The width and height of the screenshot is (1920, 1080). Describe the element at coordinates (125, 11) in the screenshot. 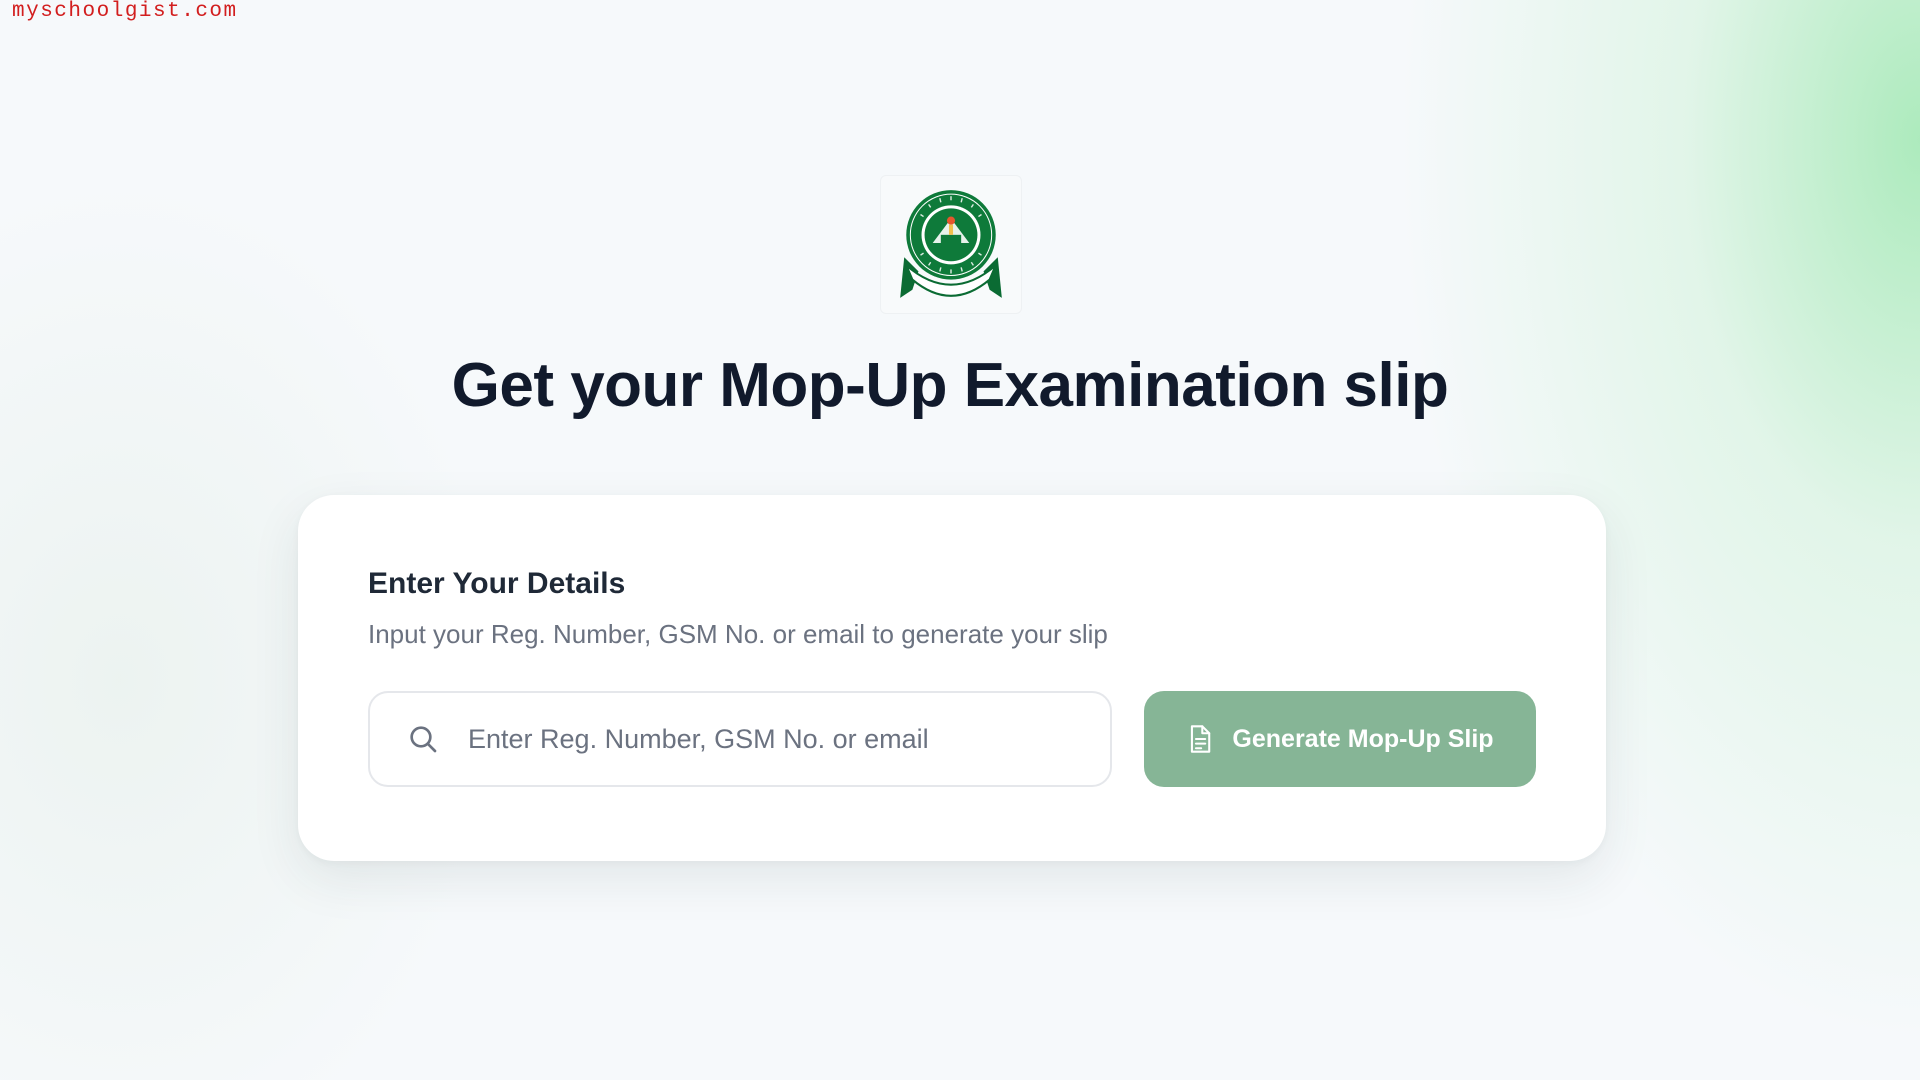

I see `watermark-text: myschoolgist.com` at that location.